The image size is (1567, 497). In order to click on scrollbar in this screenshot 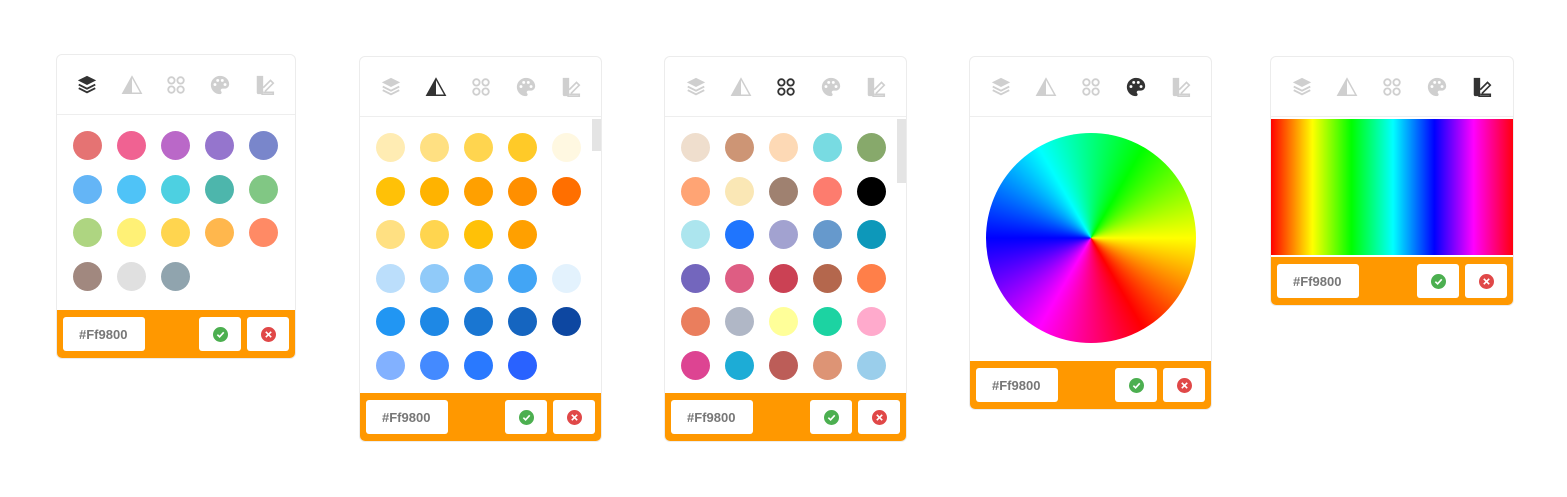, I will do `click(596, 135)`.